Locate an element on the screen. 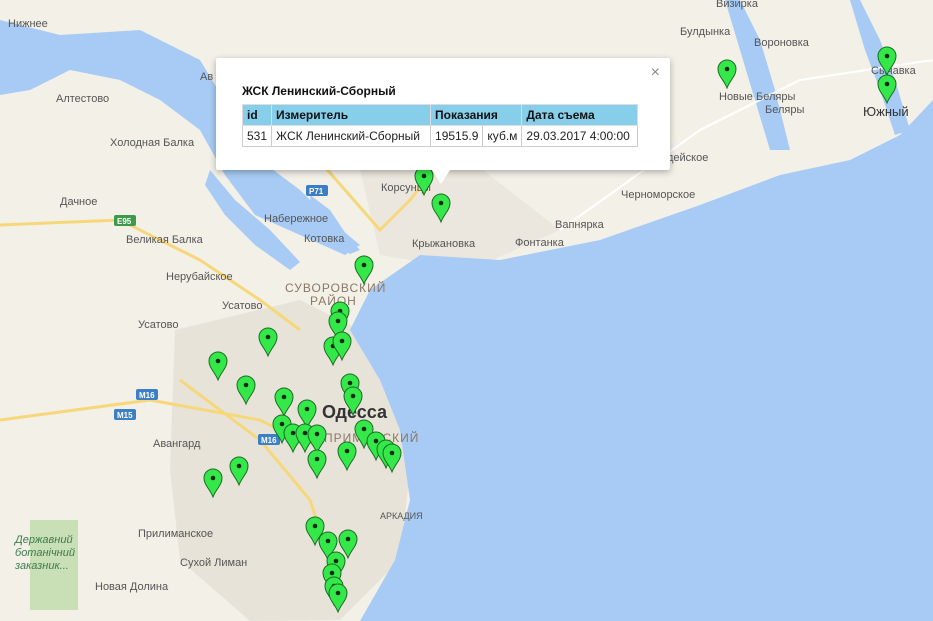 This screenshot has height=621, width=933. svg-text: M15 is located at coordinates (125, 415).